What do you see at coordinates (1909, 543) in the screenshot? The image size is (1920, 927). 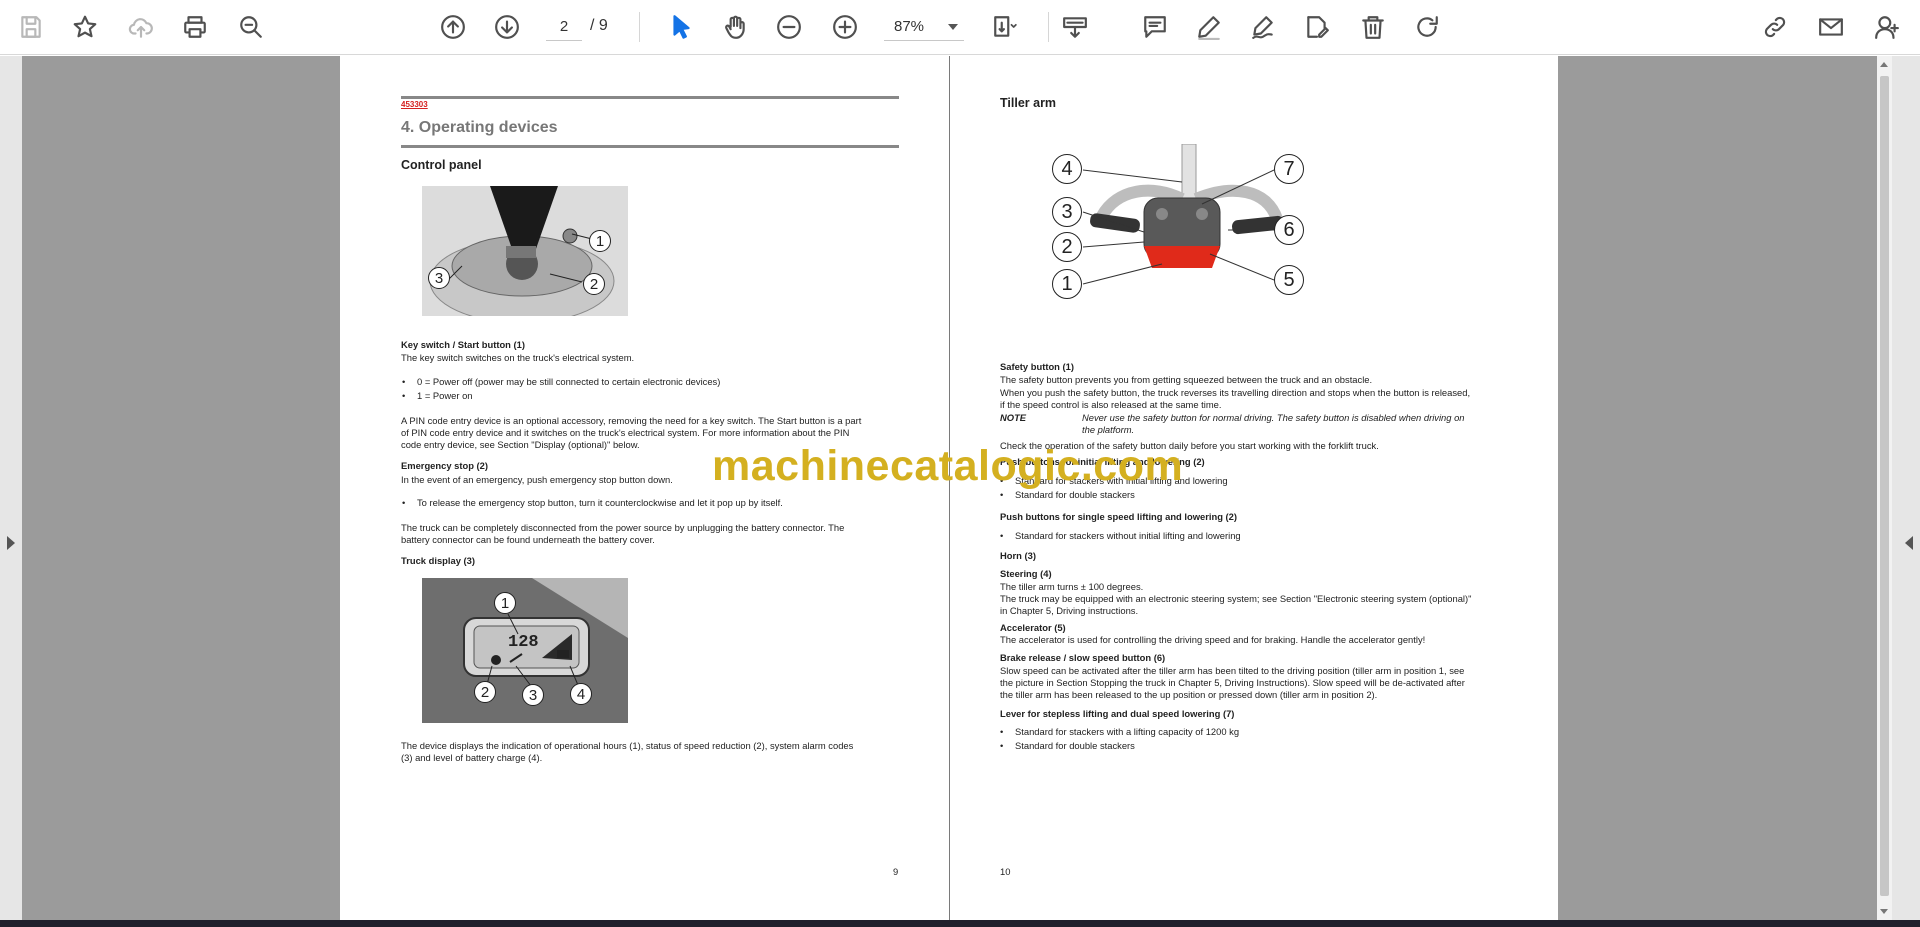 I see `expand-right-icon` at bounding box center [1909, 543].